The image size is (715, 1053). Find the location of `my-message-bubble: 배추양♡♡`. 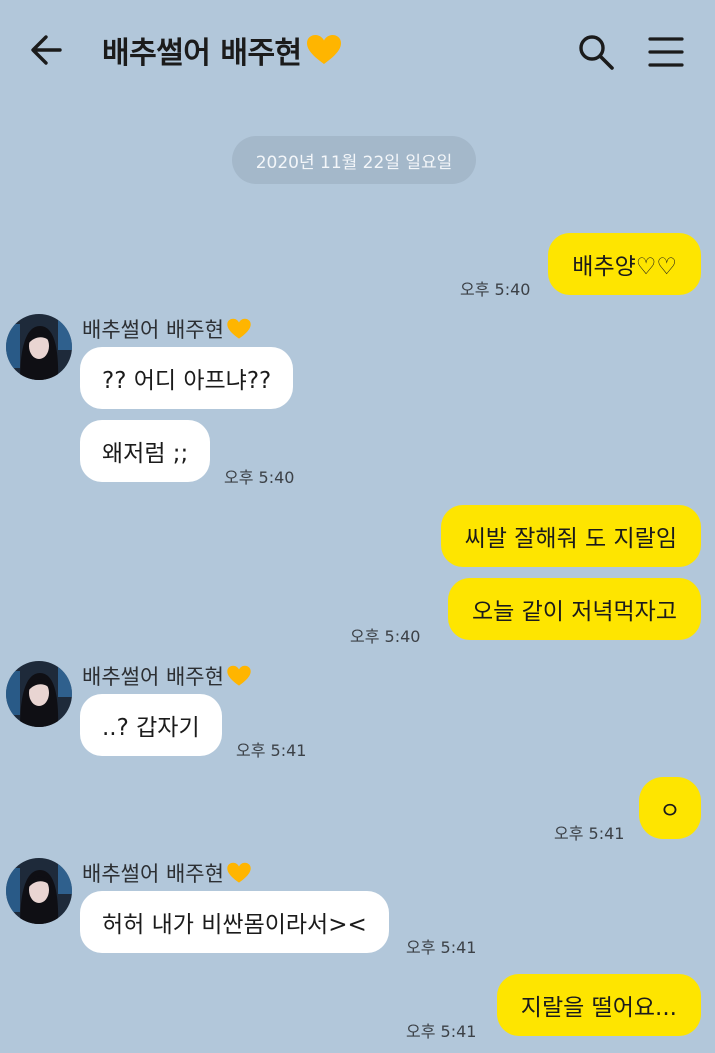

my-message-bubble: 배추양♡♡ is located at coordinates (624, 264).